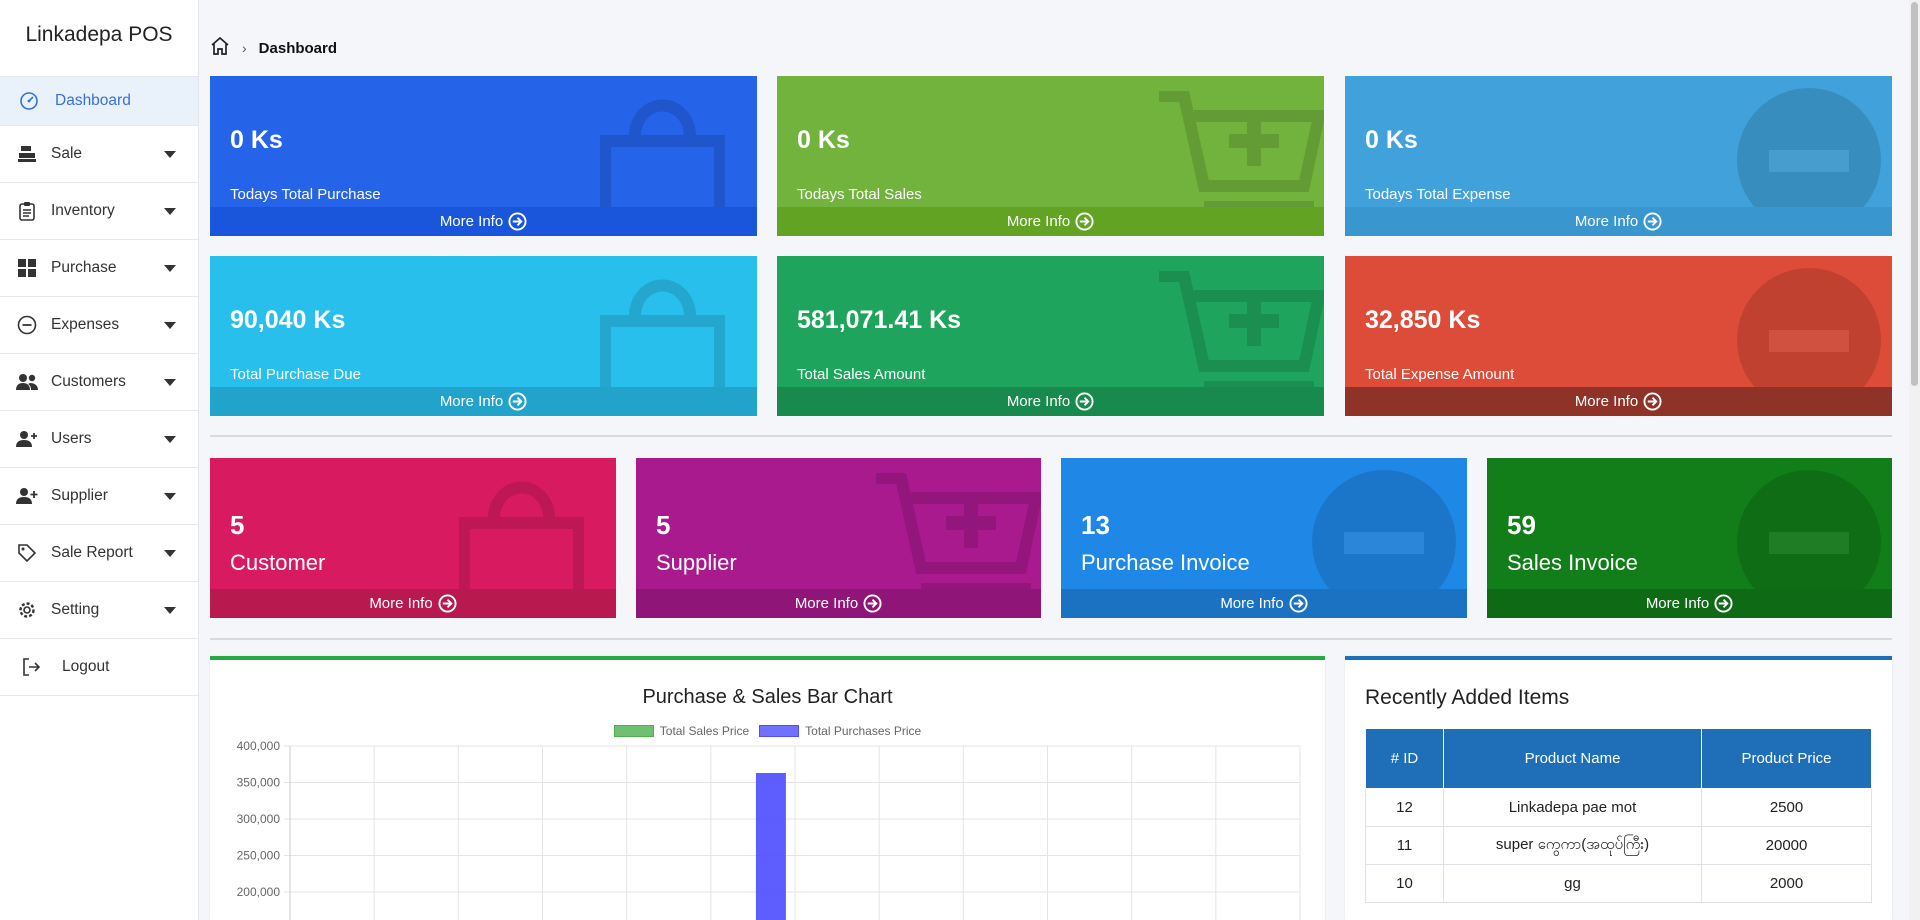 The height and width of the screenshot is (920, 1920). What do you see at coordinates (1264, 538) in the screenshot?
I see `stat-card-purchase-invoice: 13 Purchase Invoice More Info` at bounding box center [1264, 538].